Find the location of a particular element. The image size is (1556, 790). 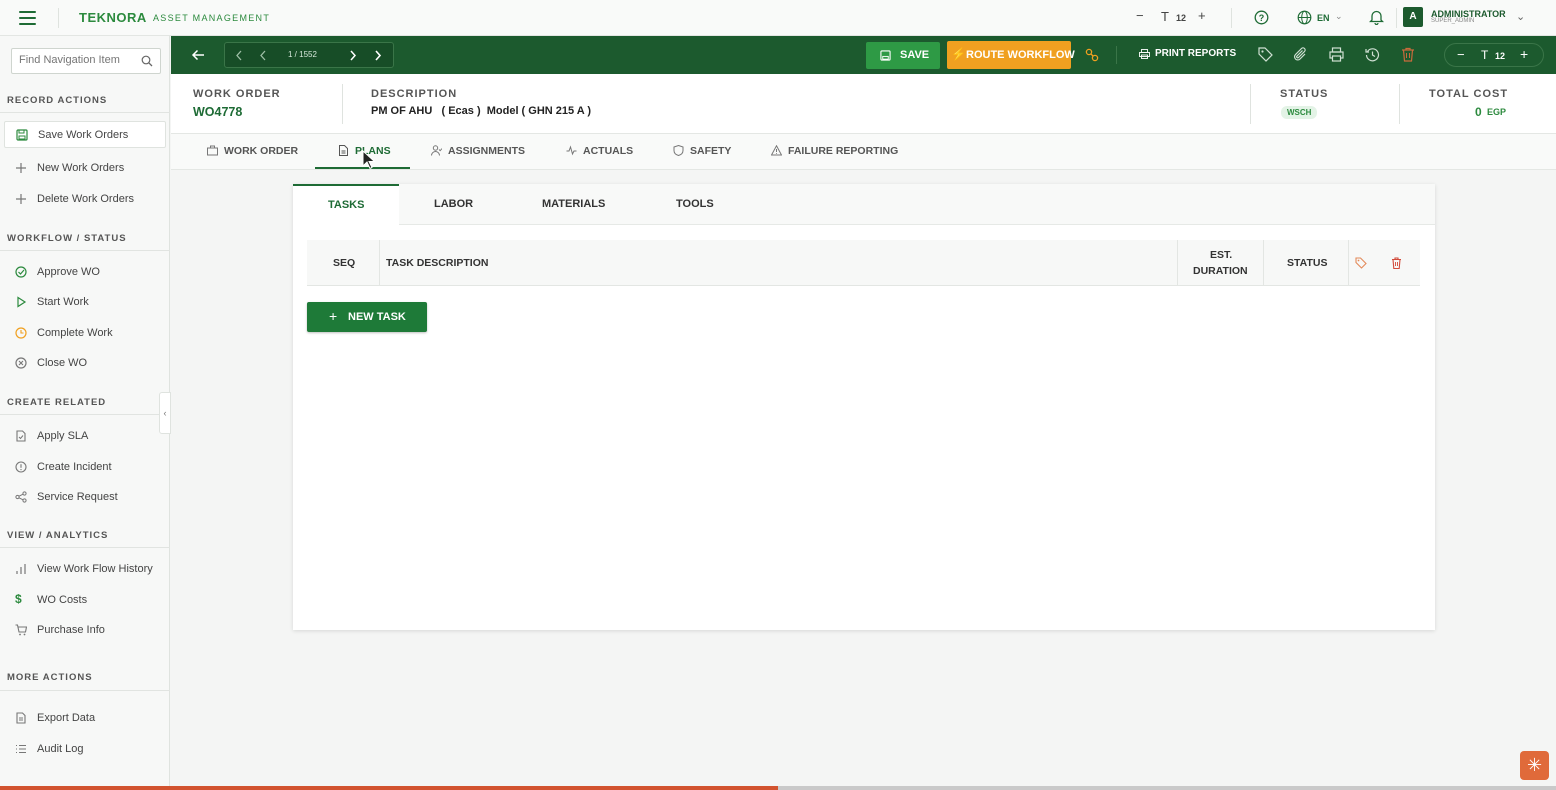

play-icon is located at coordinates (22, 302).